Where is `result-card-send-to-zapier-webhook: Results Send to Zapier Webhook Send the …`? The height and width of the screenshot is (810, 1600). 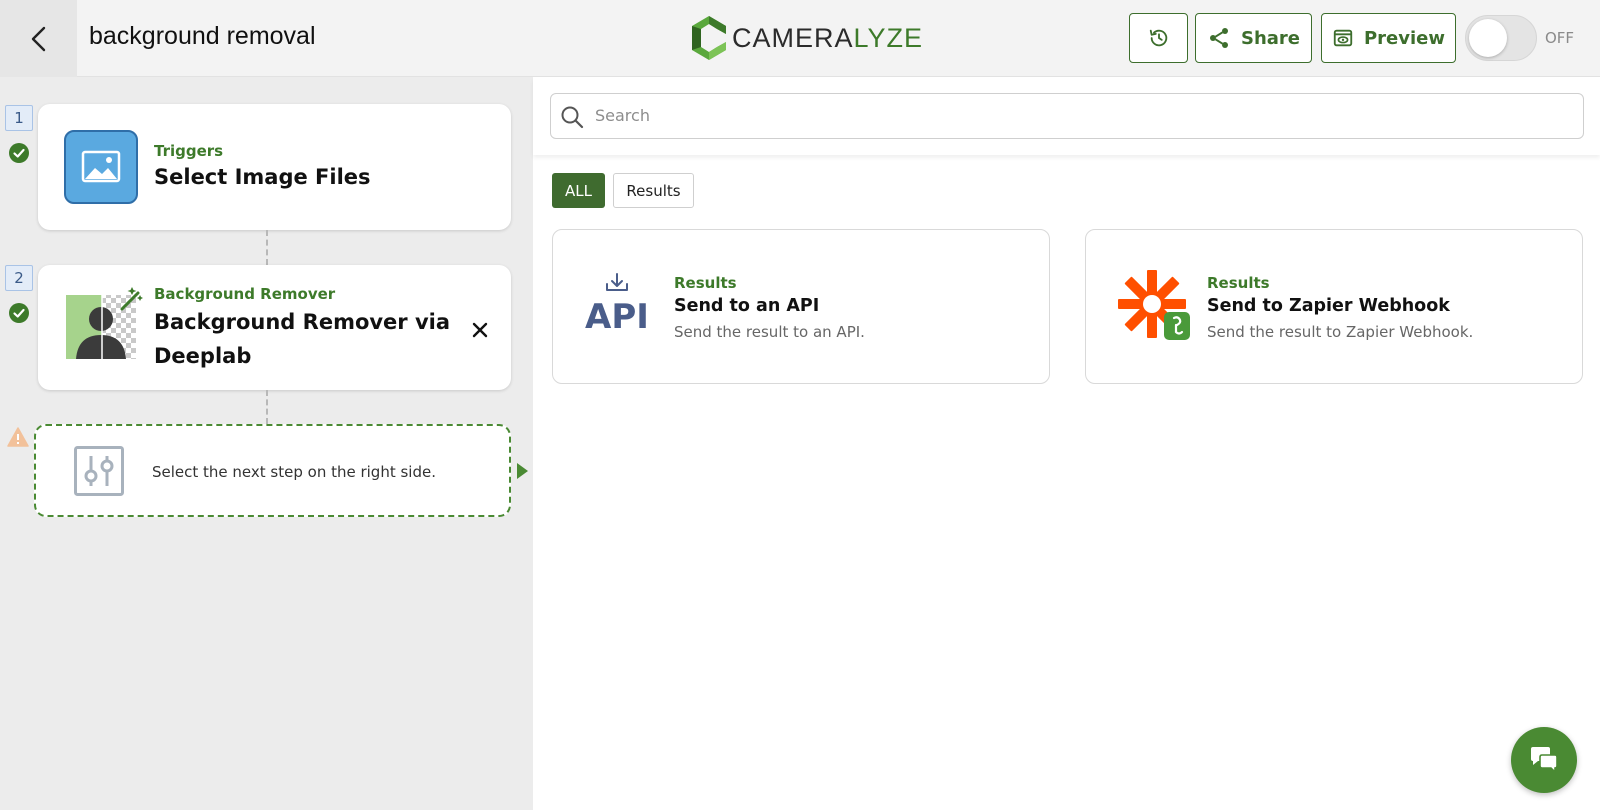
result-card-send-to-zapier-webhook: Results Send to Zapier Webhook Send the … is located at coordinates (1334, 306).